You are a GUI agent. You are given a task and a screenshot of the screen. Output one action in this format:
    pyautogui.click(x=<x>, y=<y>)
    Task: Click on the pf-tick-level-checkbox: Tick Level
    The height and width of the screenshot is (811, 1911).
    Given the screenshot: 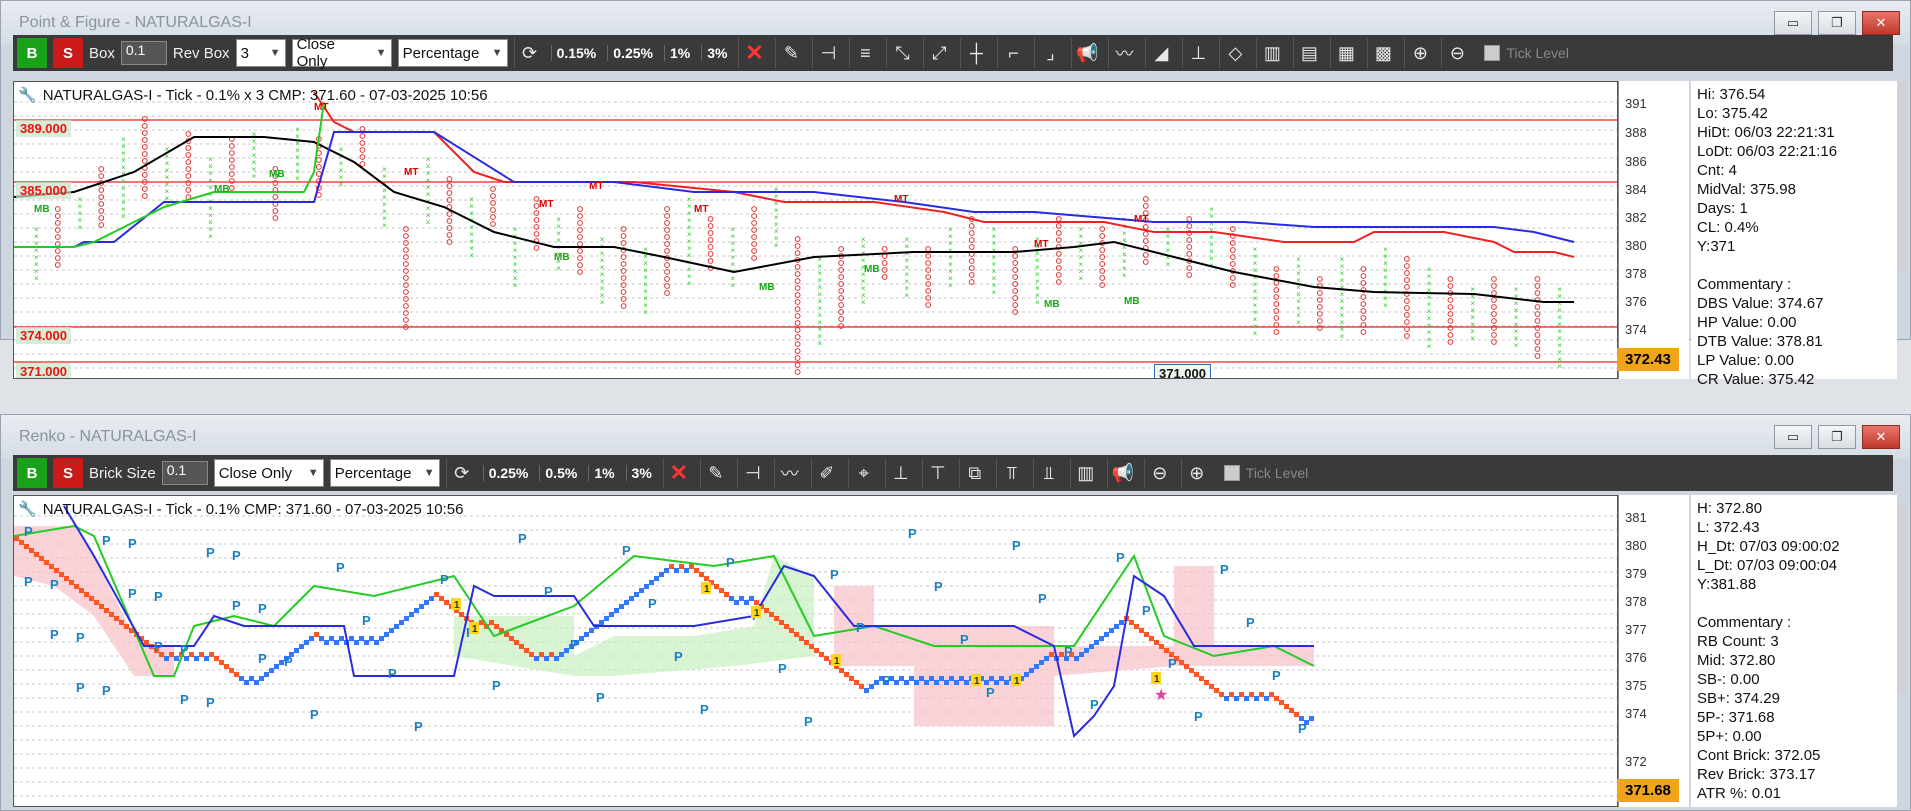 What is the action you would take?
    pyautogui.click(x=1526, y=53)
    